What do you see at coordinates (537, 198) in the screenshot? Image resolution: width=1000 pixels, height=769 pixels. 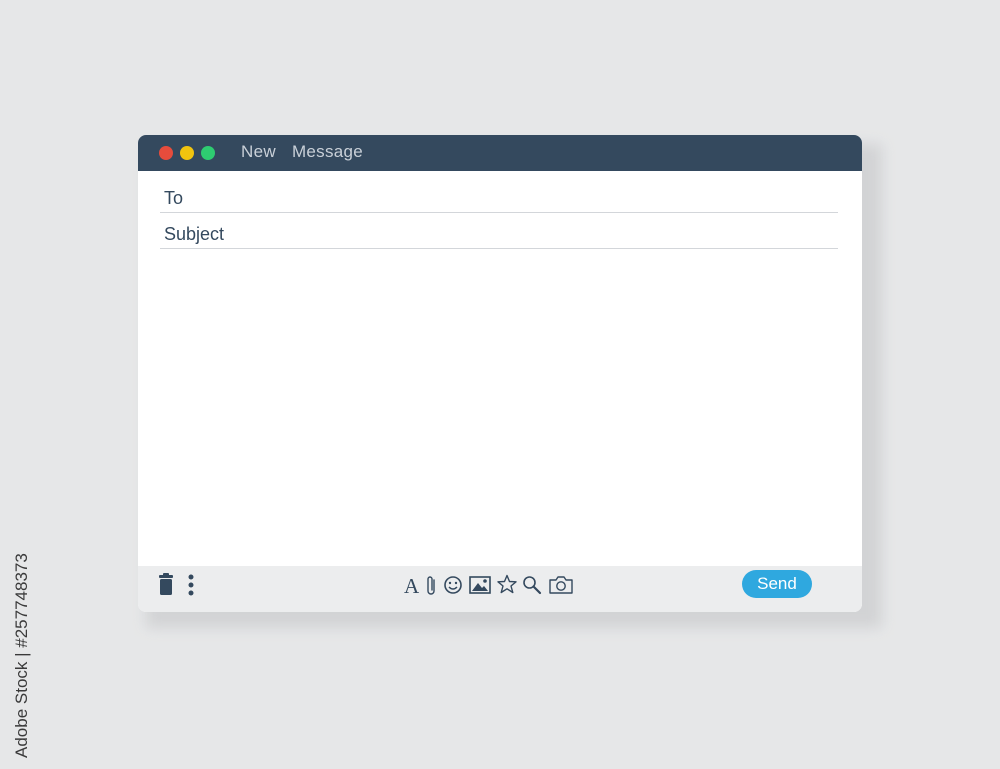 I see `to-input` at bounding box center [537, 198].